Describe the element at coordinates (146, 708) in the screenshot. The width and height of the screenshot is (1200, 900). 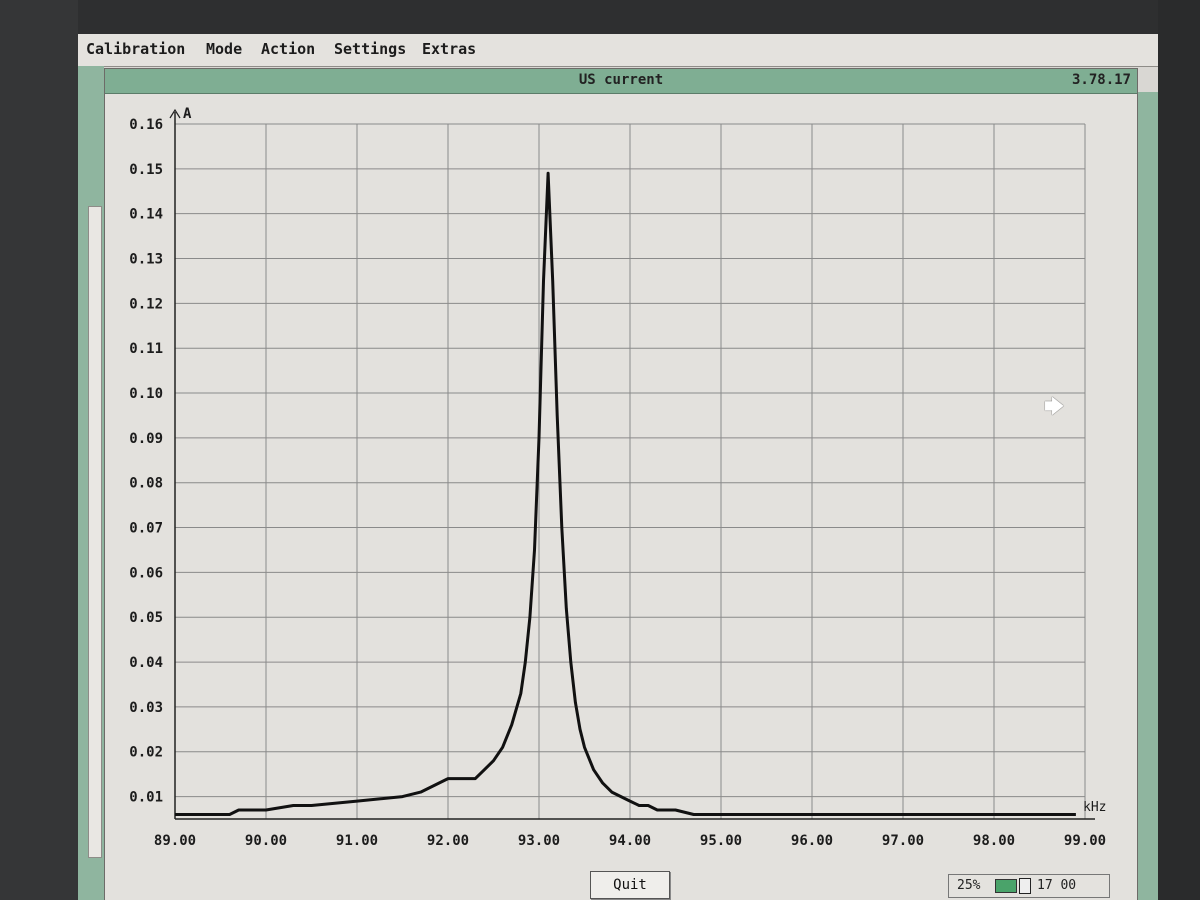
I see `y-tick-label: 0.03` at that location.